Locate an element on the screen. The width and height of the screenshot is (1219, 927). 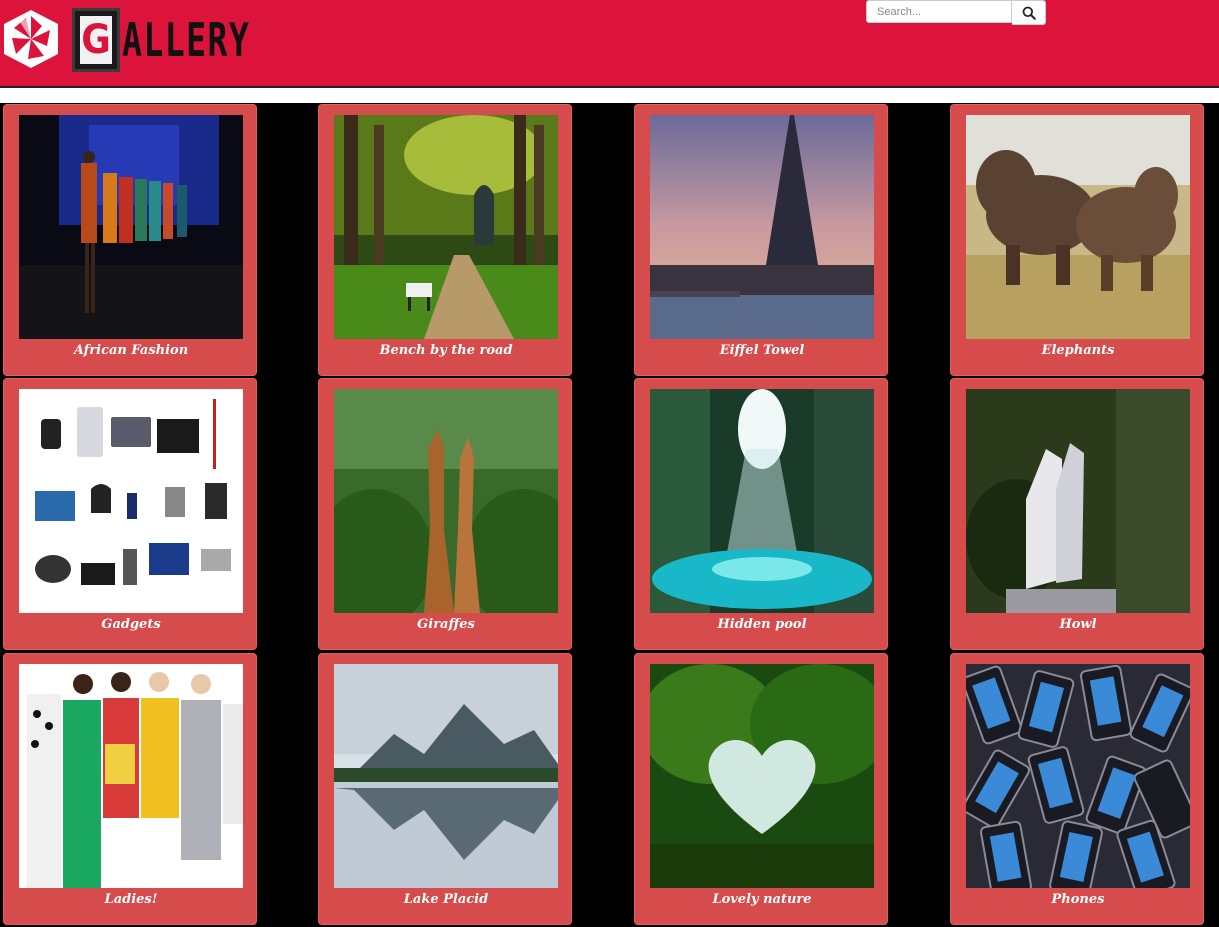
gallery-card: Giraffes is located at coordinates (445, 514).